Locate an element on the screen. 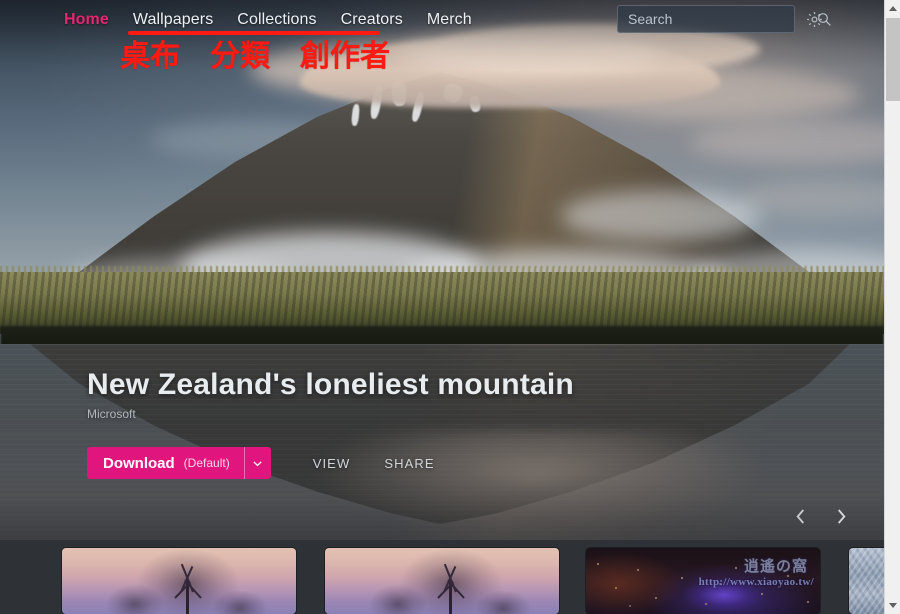  nav-item-home: Home is located at coordinates (86, 20).